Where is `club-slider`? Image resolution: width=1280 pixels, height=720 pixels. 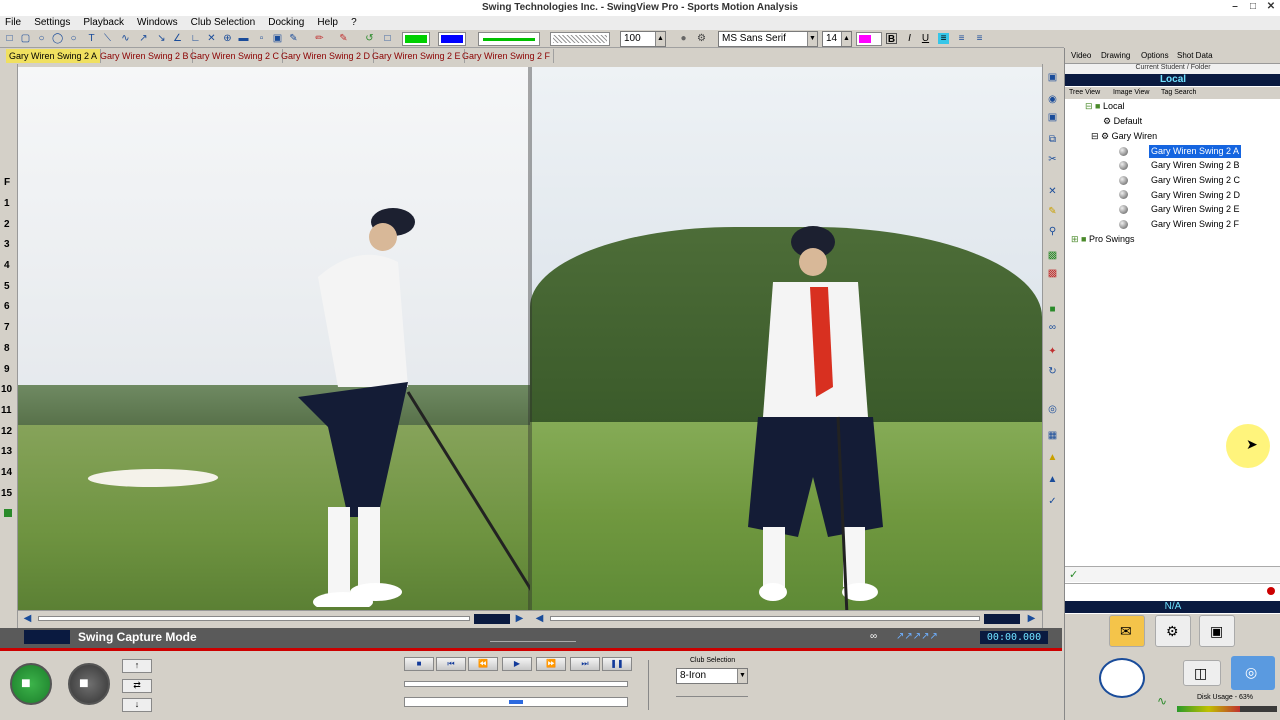
club-slider is located at coordinates (712, 698).